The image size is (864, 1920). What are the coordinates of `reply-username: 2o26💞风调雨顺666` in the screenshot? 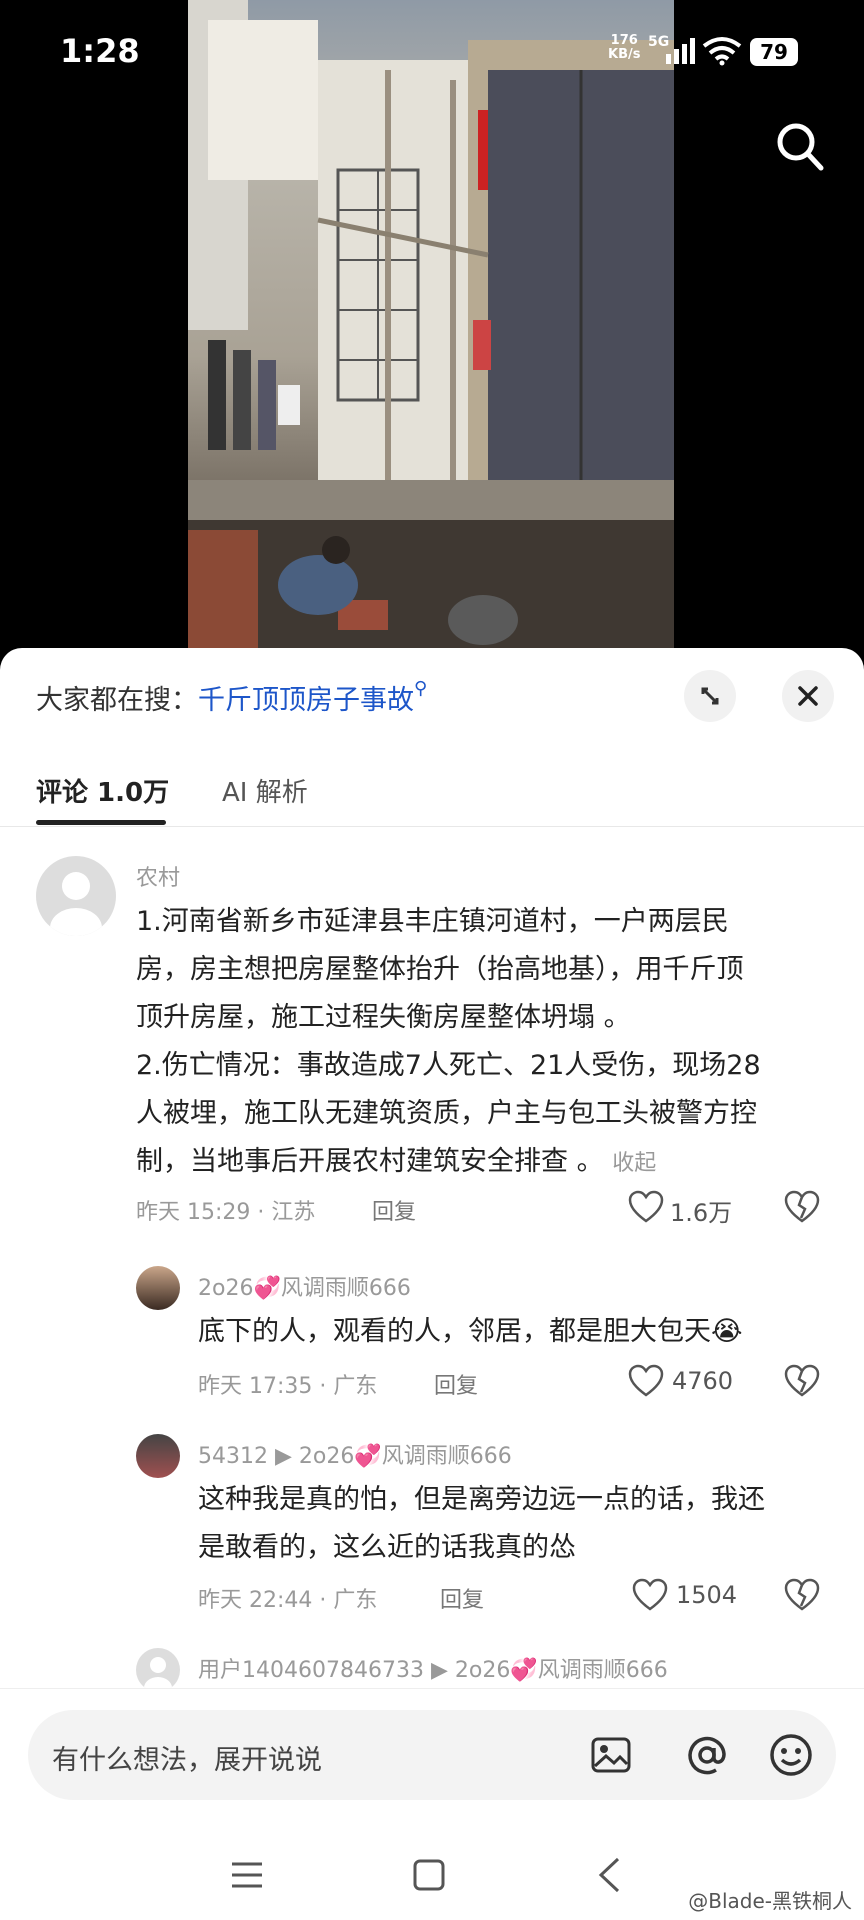 It's located at (304, 1286).